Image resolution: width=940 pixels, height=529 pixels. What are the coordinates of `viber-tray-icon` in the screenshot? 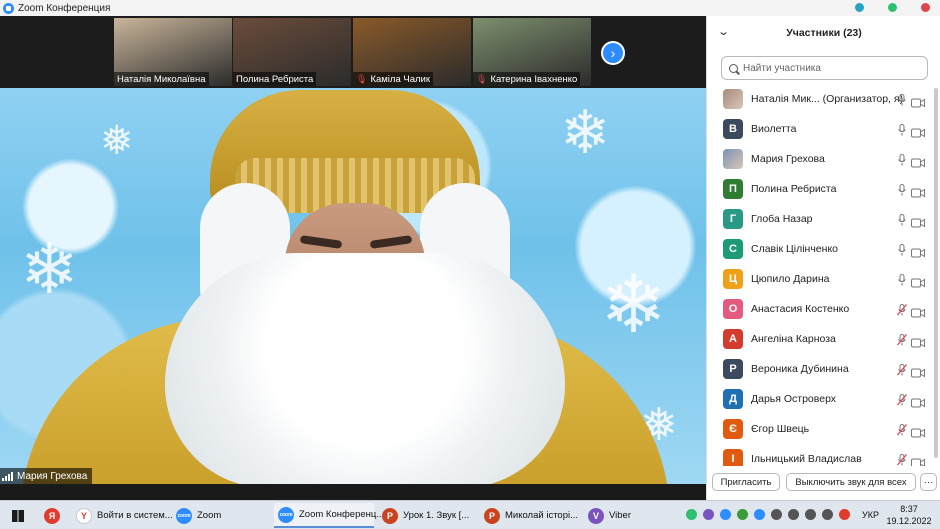 It's located at (708, 514).